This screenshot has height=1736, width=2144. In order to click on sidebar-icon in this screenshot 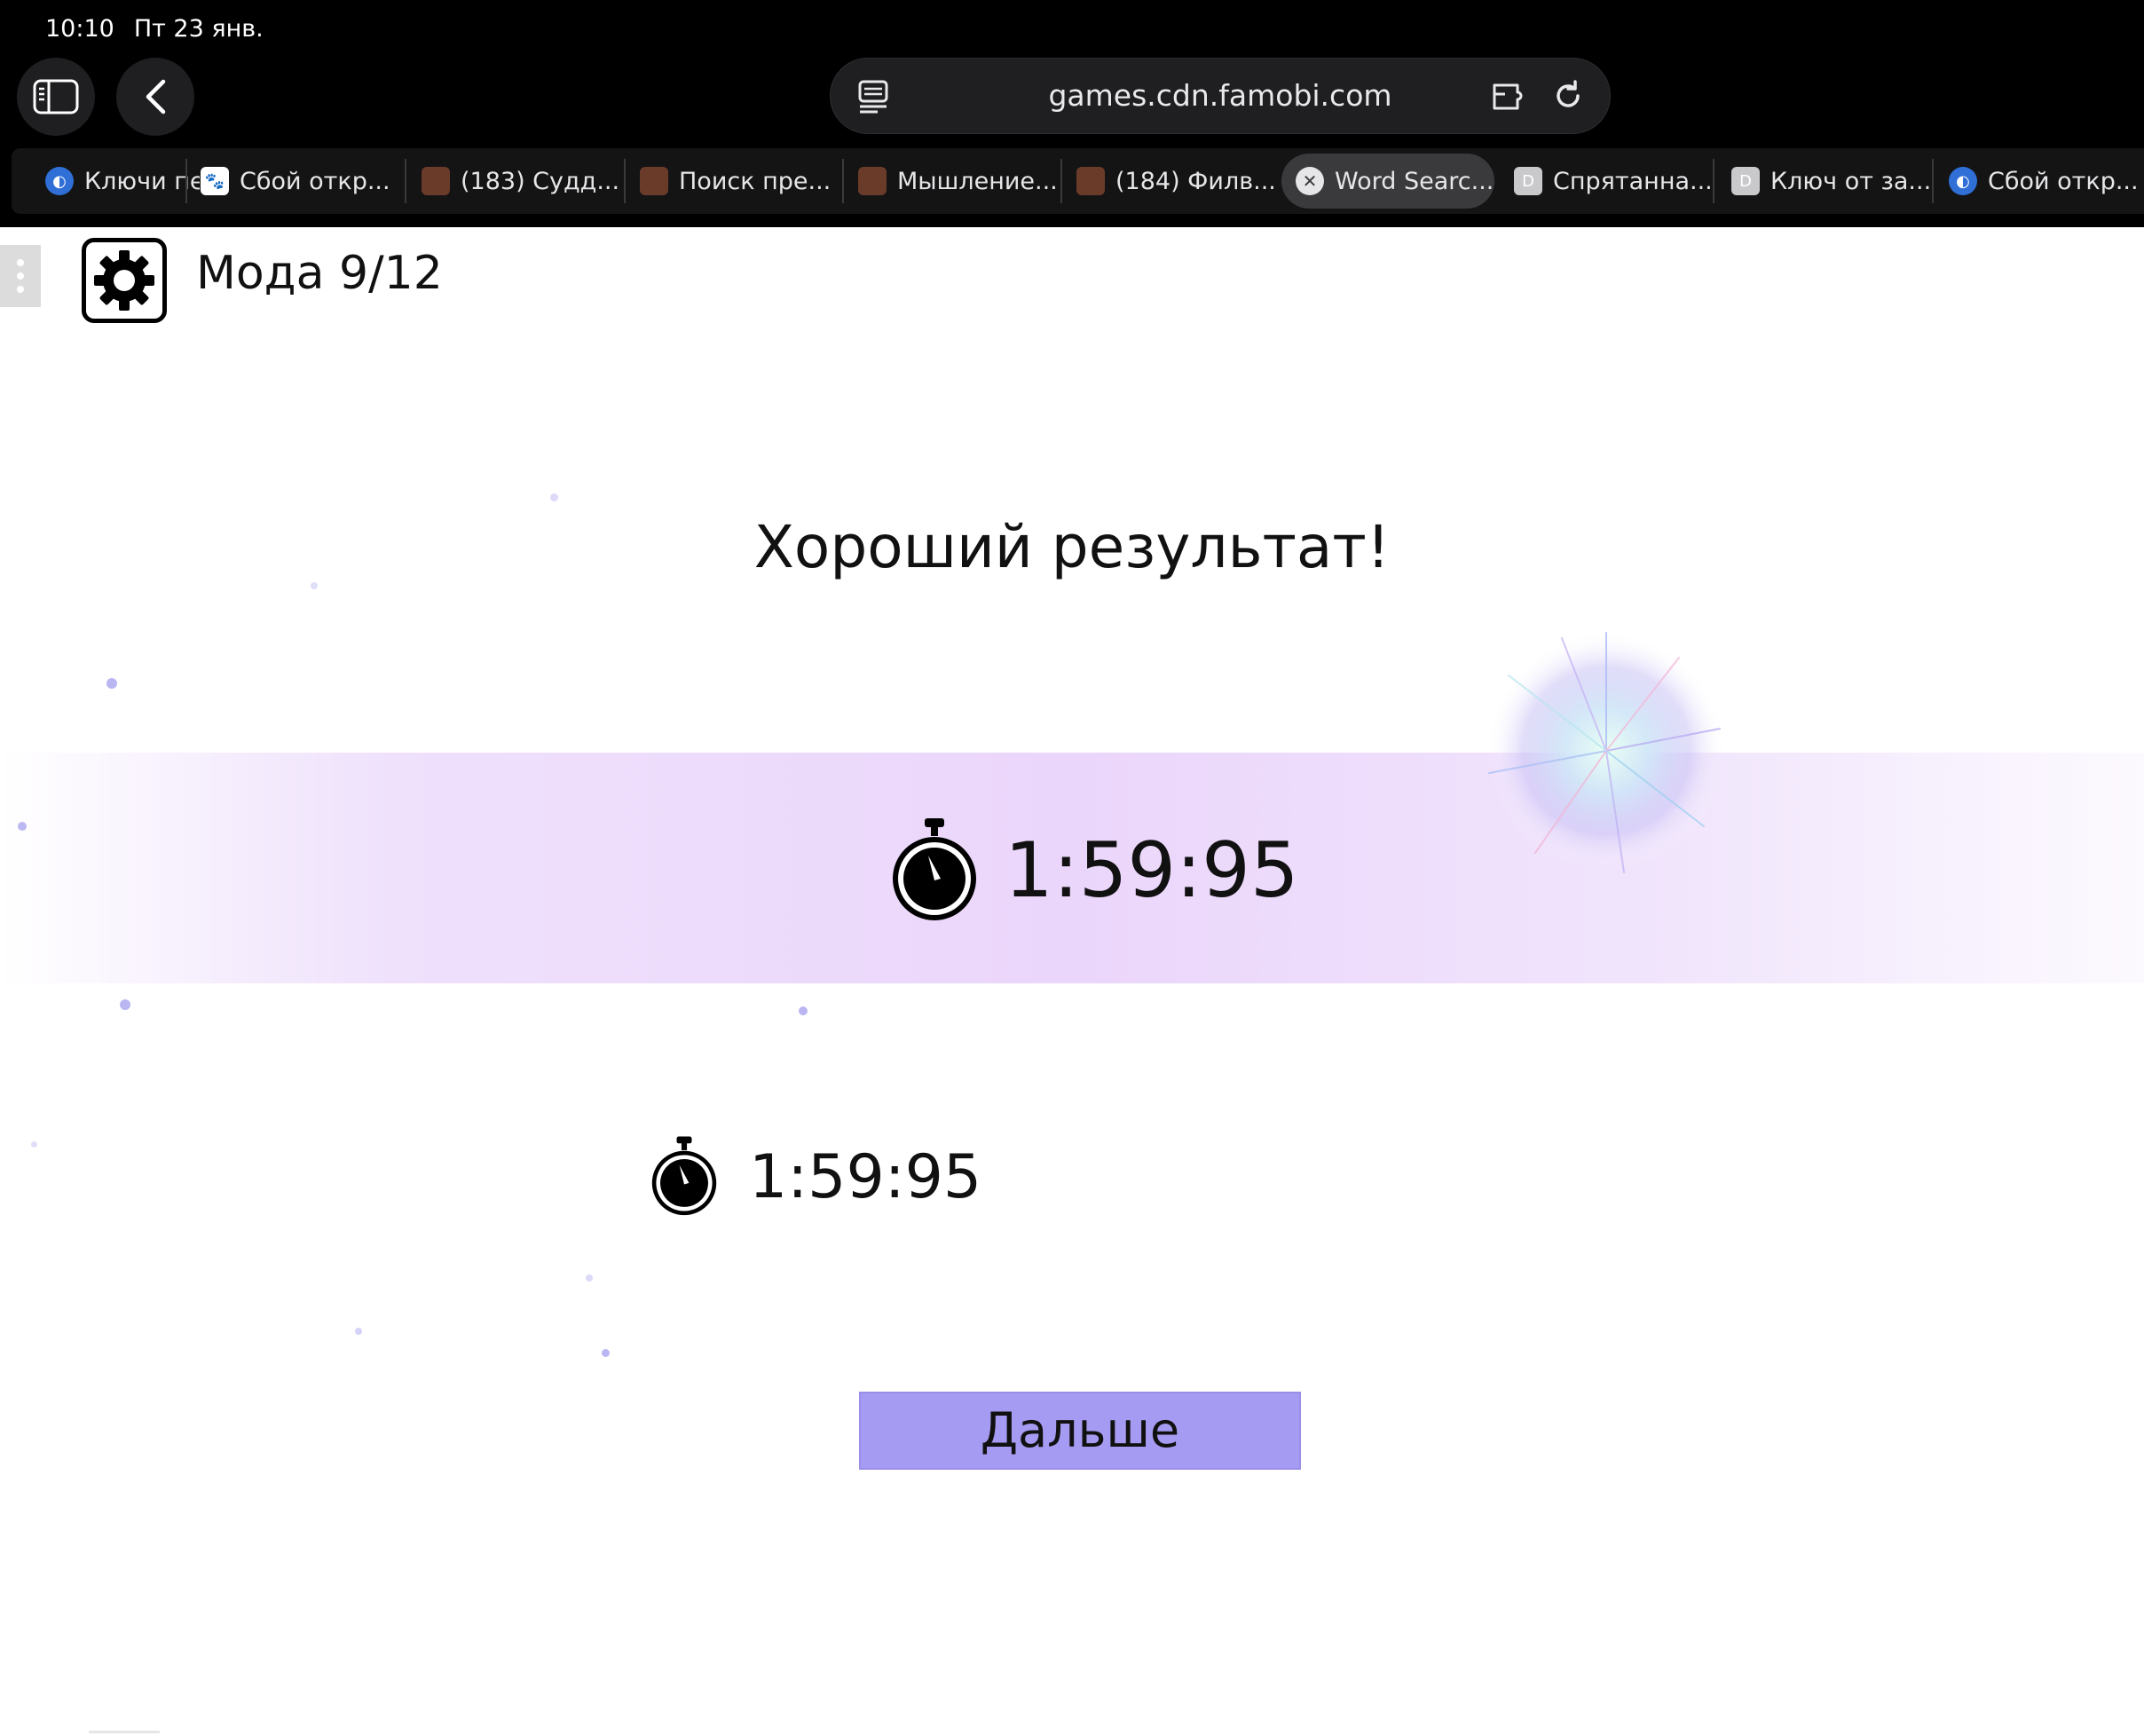, I will do `click(56, 96)`.